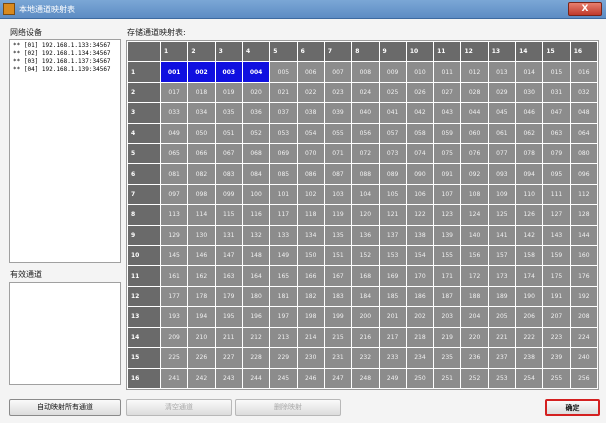 Image resolution: width=606 pixels, height=423 pixels. I want to click on channel-cell: 078, so click(529, 154).